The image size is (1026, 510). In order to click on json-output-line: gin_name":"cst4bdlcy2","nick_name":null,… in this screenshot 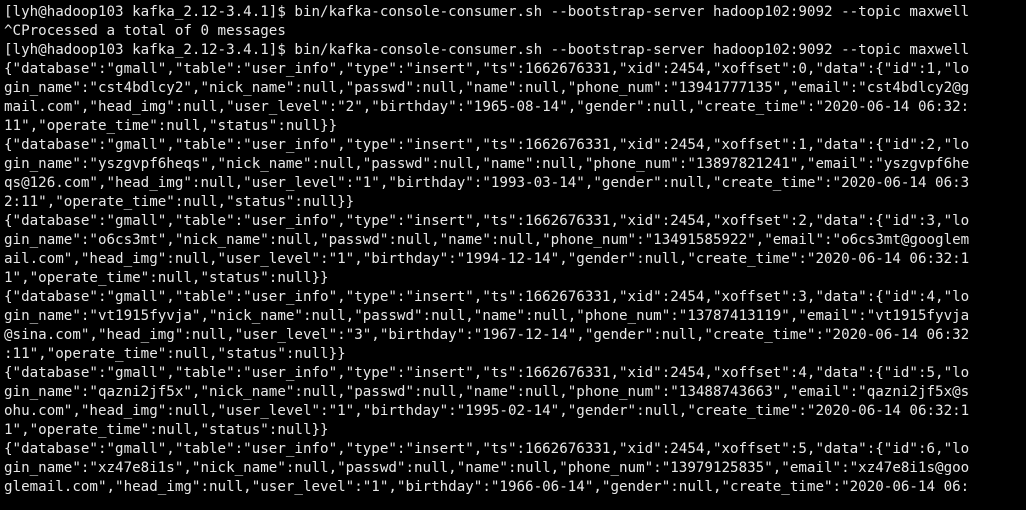, I will do `click(487, 88)`.